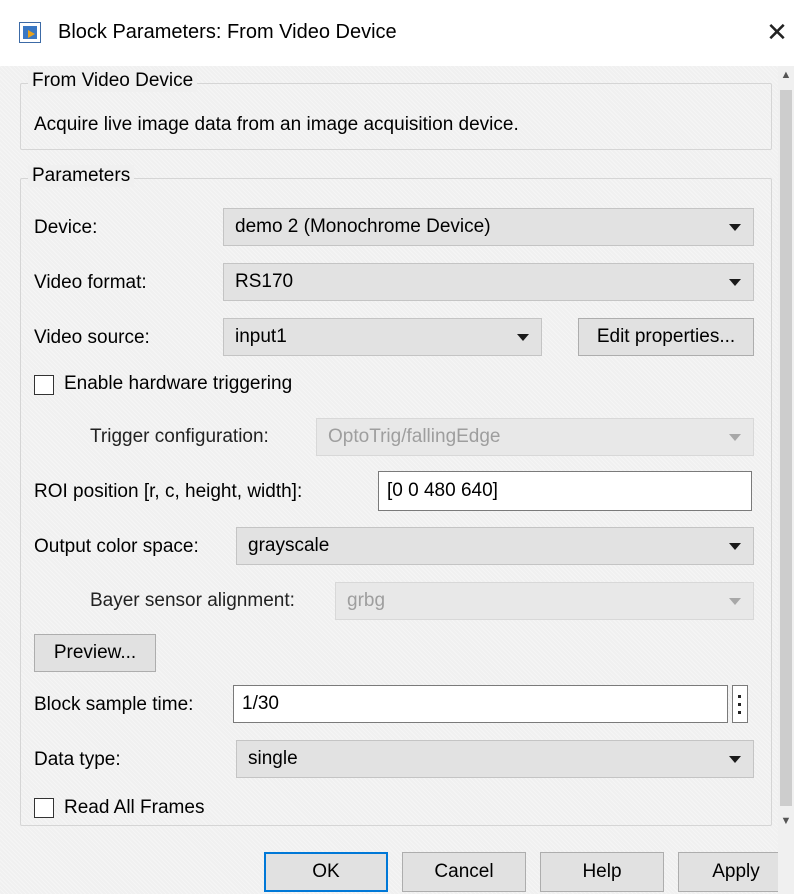  I want to click on scroll-up-icon: ▲, so click(786, 75).